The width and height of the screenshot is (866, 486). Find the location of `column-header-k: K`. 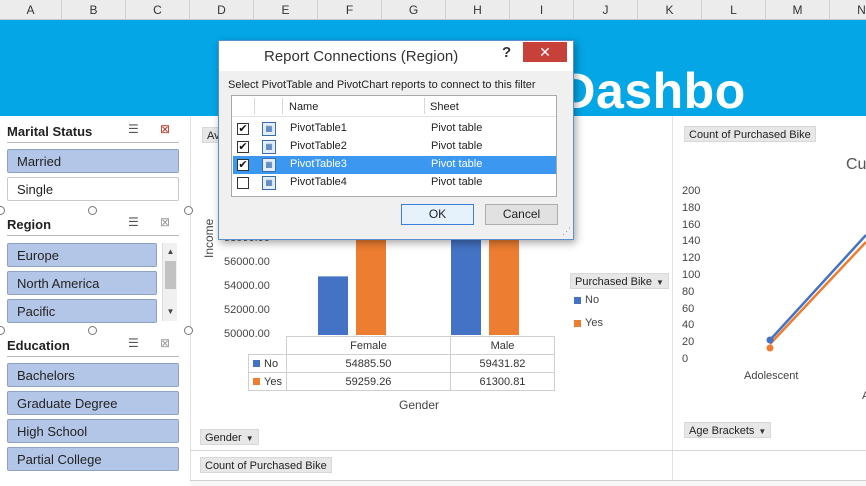

column-header-k: K is located at coordinates (670, 10).